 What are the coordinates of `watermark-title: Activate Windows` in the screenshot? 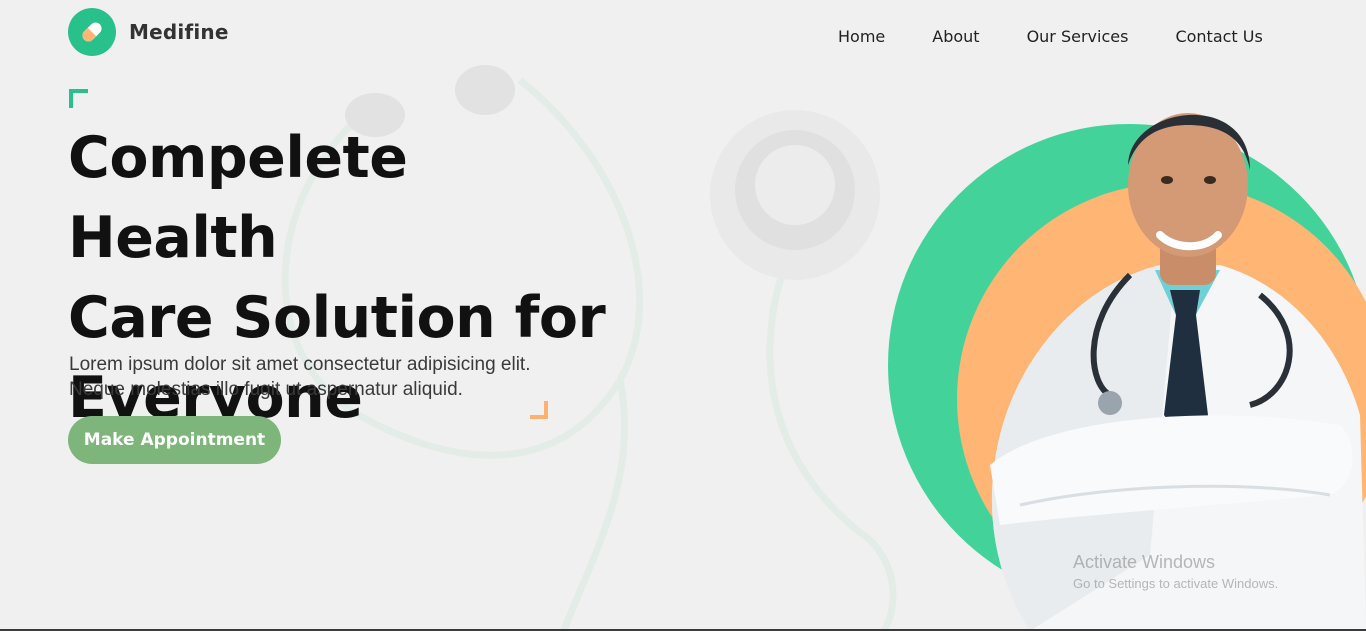 It's located at (1144, 562).